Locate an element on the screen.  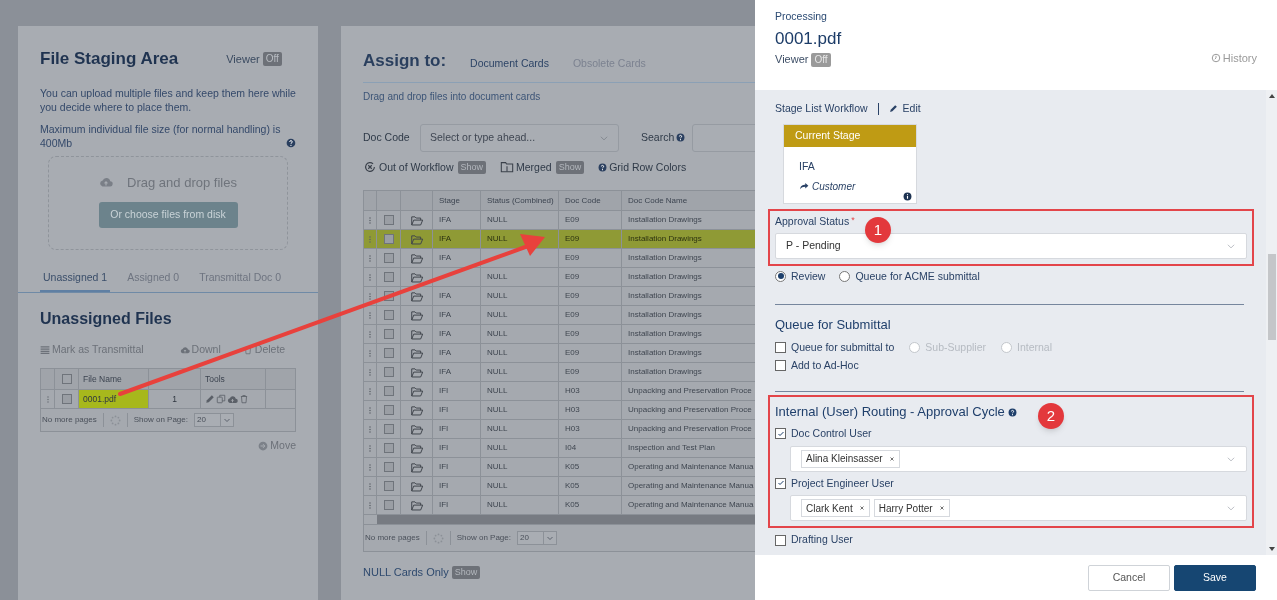
history-link: History is located at coordinates (1233, 58).